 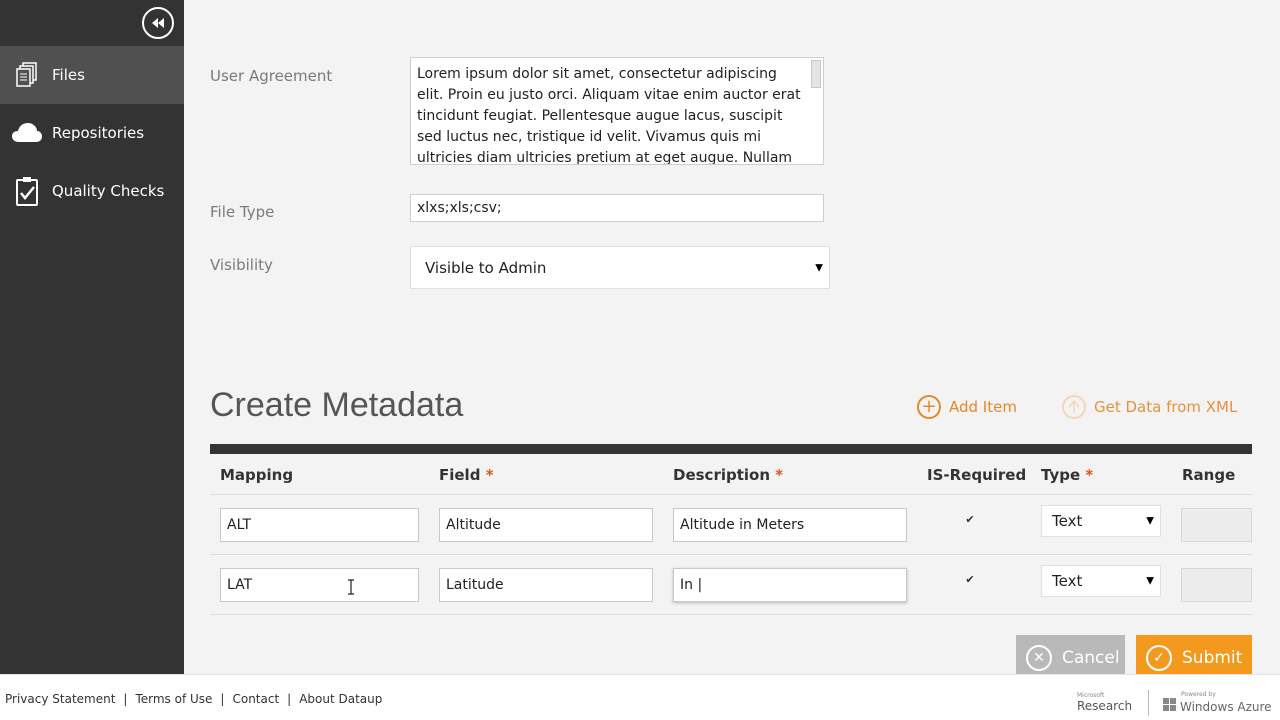 What do you see at coordinates (1198, 694) in the screenshot?
I see `azure-logo-small-text: Powered by` at bounding box center [1198, 694].